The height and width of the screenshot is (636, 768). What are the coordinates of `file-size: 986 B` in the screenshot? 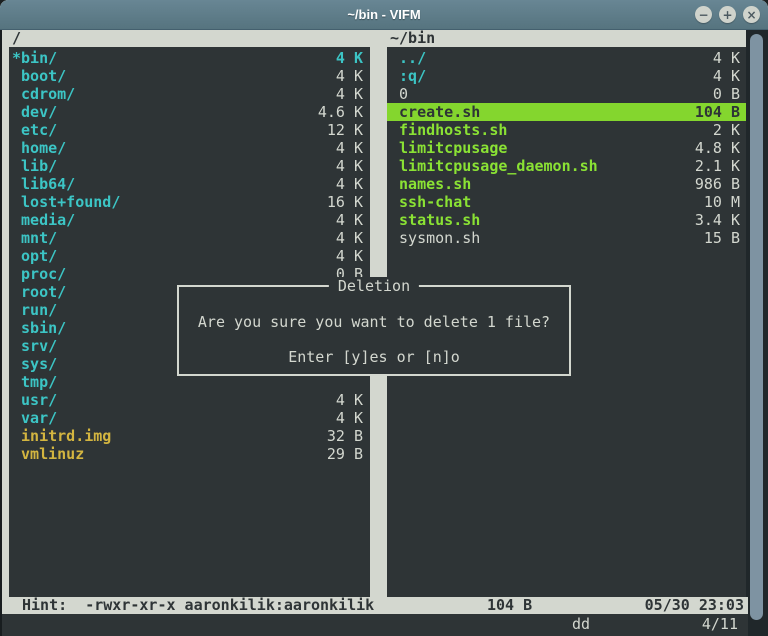 It's located at (717, 184).